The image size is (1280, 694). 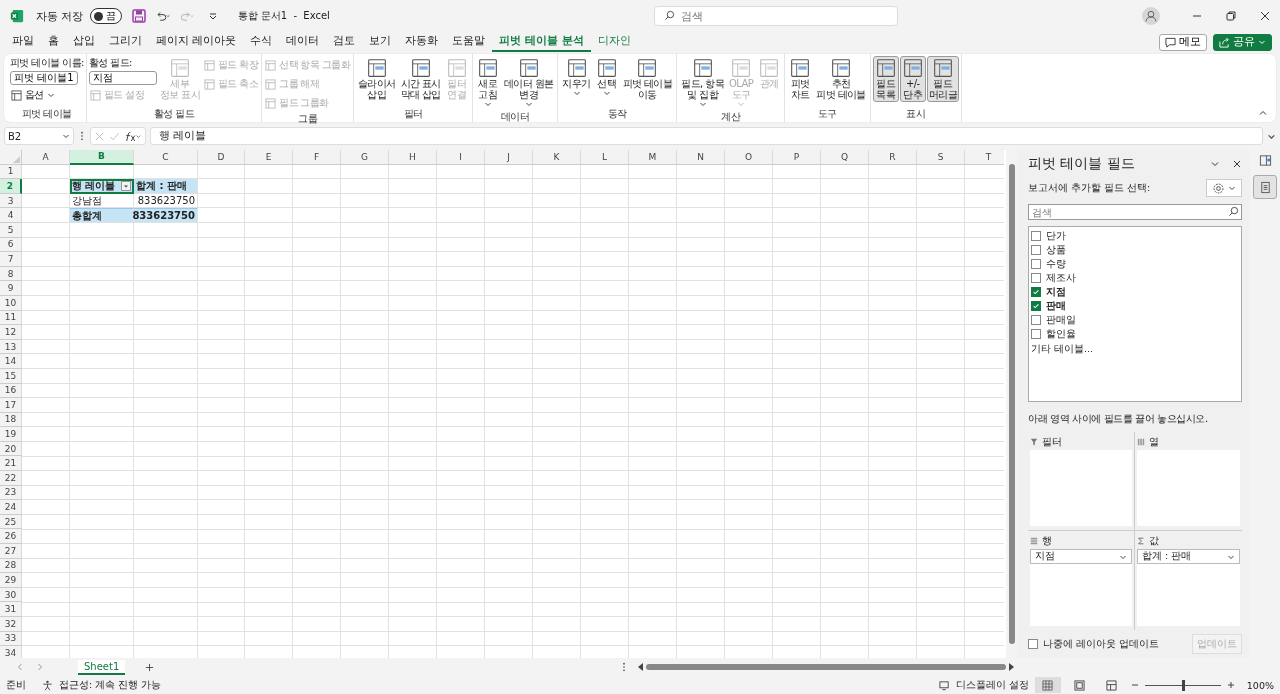 I want to click on row-header: 9, so click(x=11, y=288).